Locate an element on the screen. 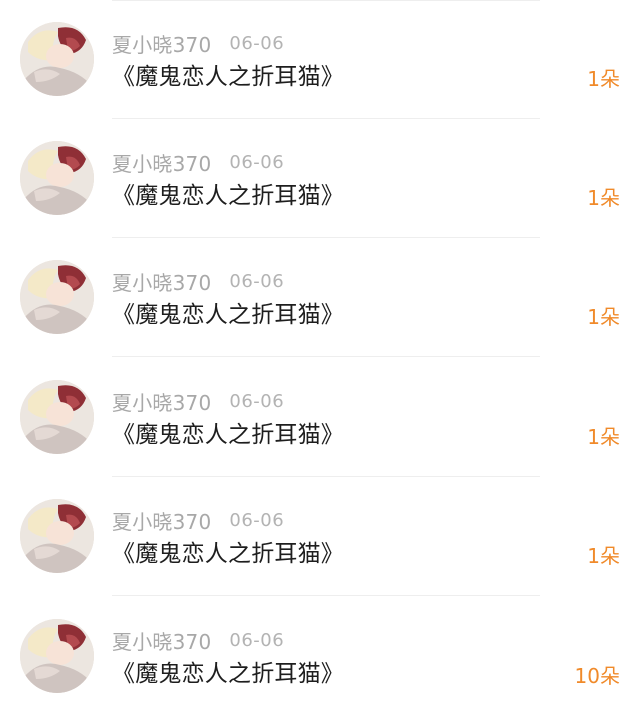 This screenshot has height=726, width=640. flower-count: 10朵 is located at coordinates (597, 676).